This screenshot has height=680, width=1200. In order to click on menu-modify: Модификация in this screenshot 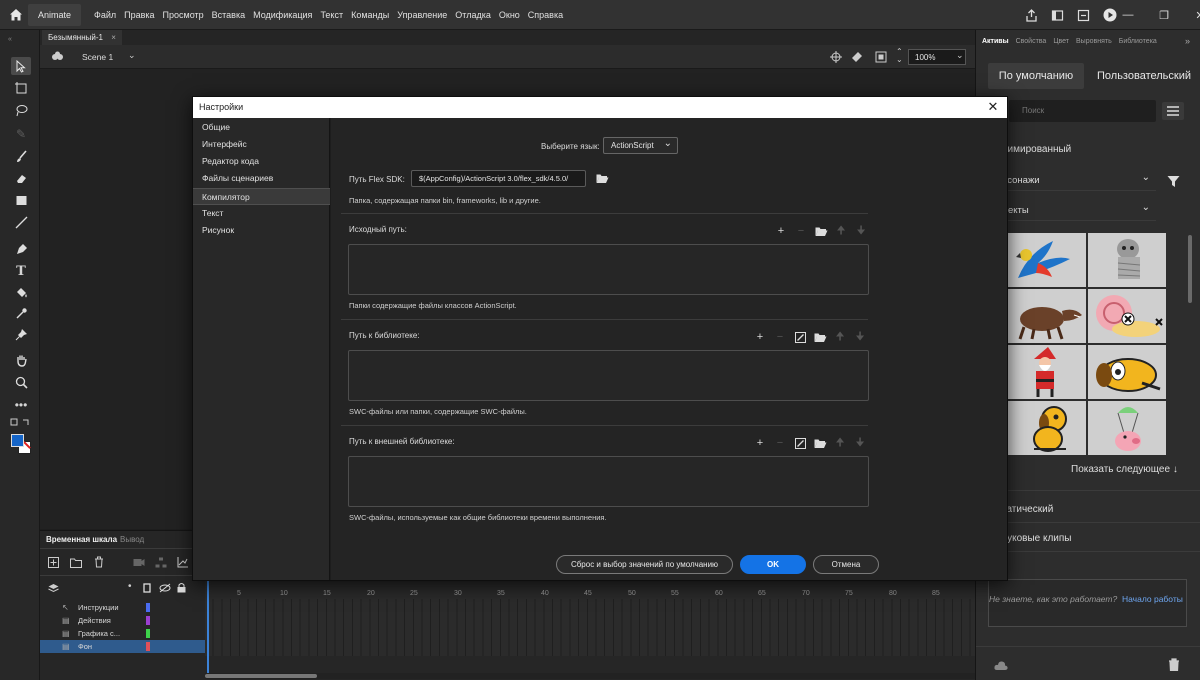, I will do `click(282, 15)`.